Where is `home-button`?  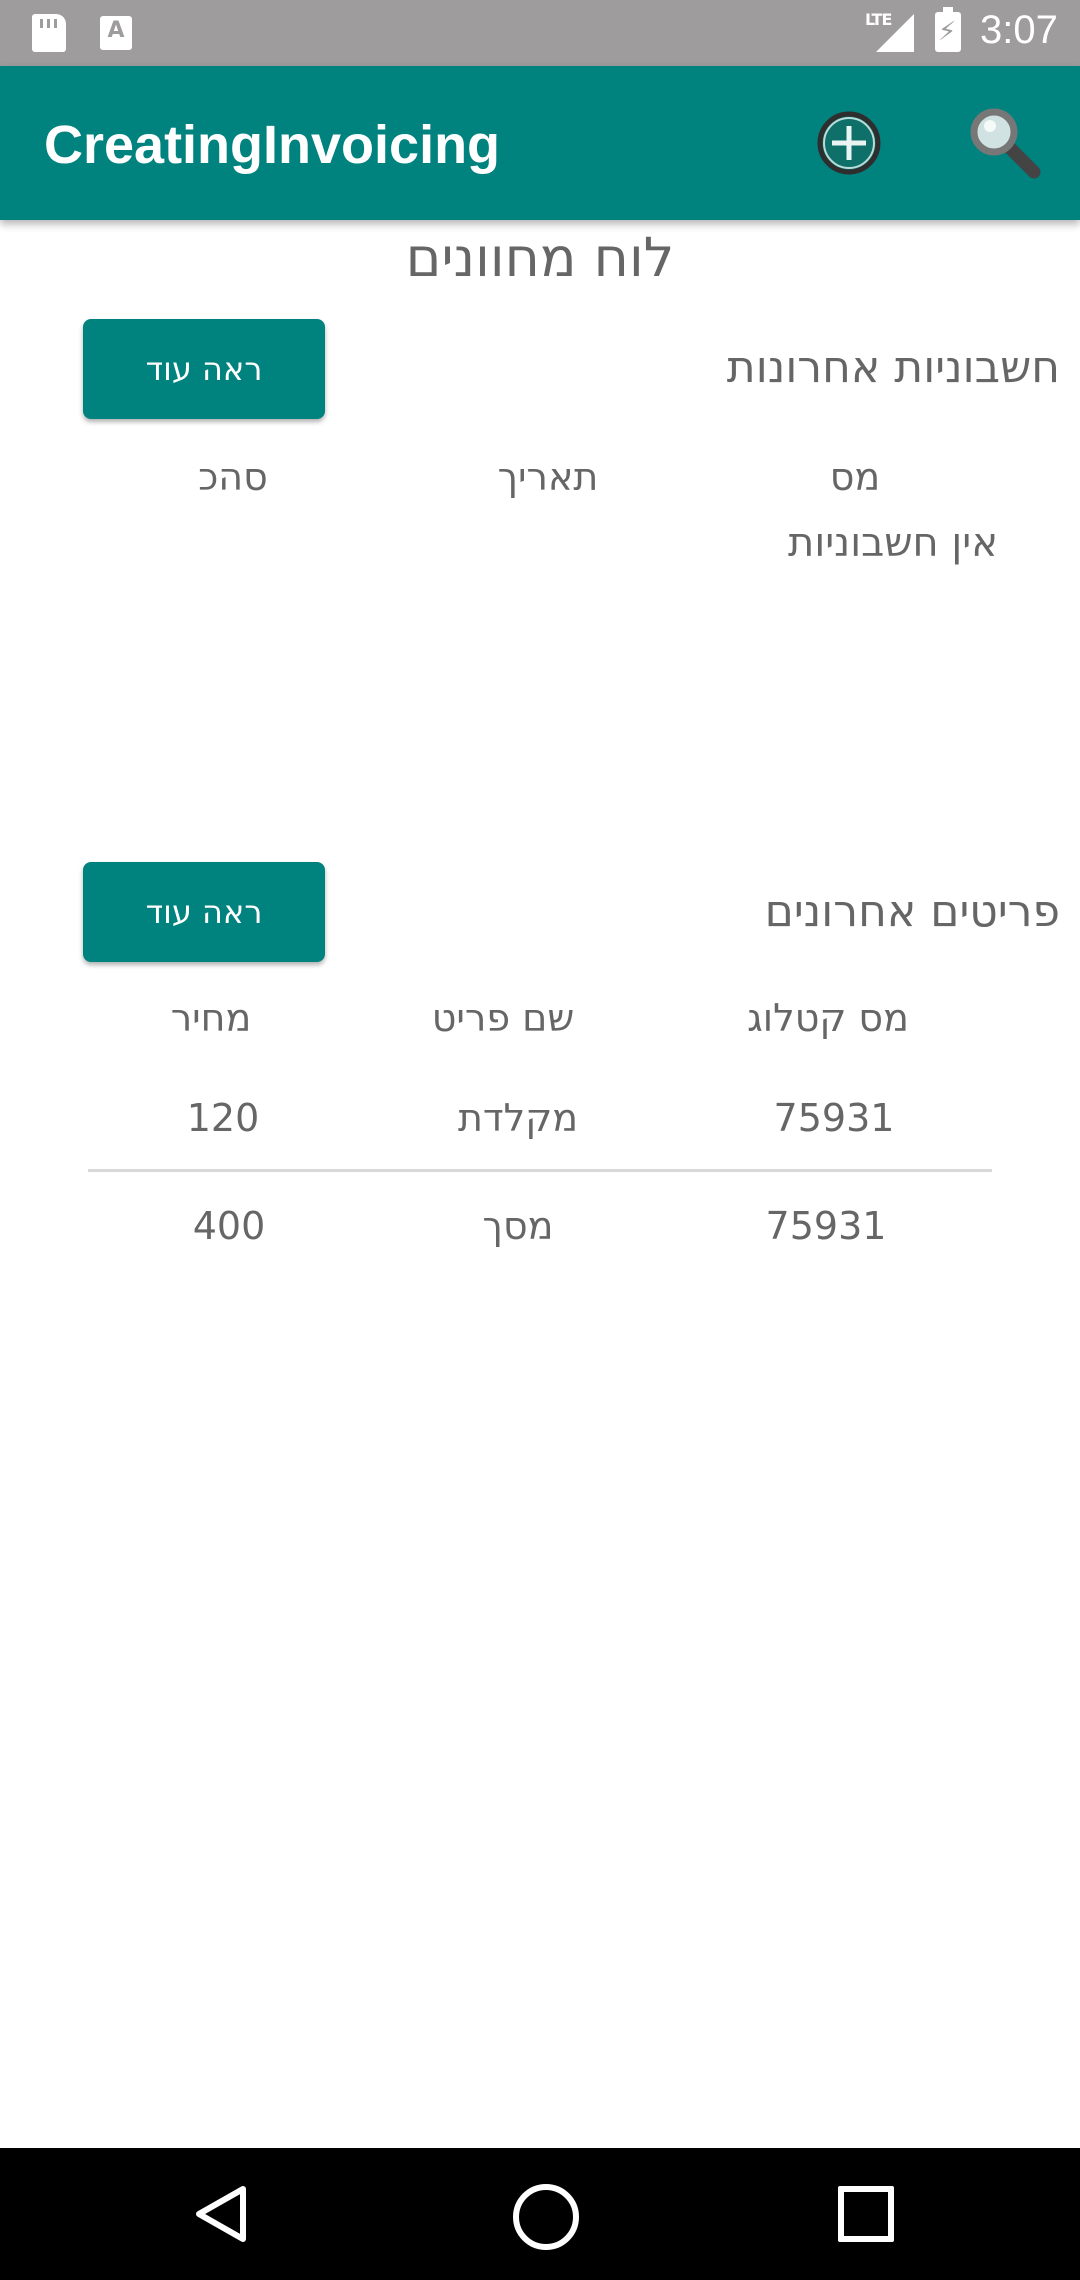 home-button is located at coordinates (546, 2217).